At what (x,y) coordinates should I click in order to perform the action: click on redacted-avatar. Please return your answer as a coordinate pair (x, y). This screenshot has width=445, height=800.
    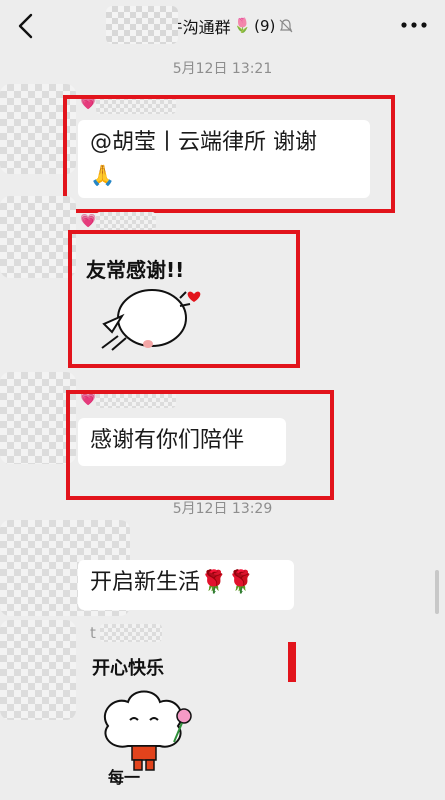
    Looking at the image, I should click on (142, 25).